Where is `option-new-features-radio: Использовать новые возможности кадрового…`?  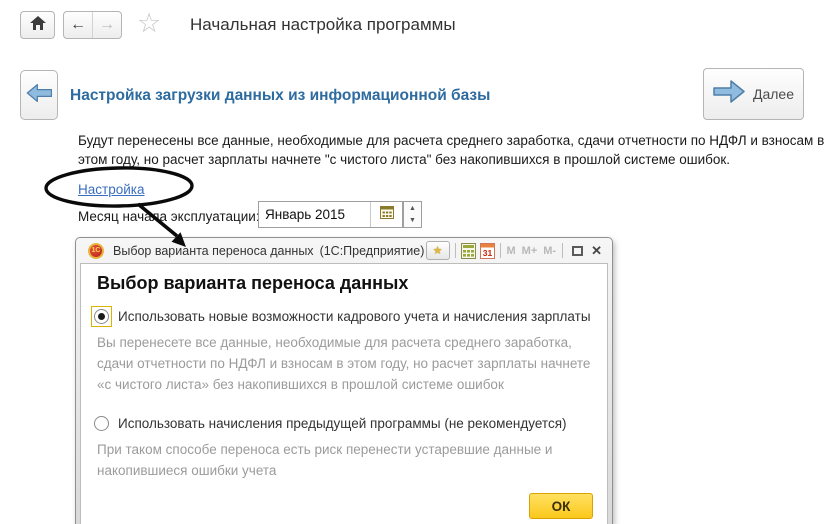 option-new-features-radio: Использовать новые возможности кадрового… is located at coordinates (341, 316).